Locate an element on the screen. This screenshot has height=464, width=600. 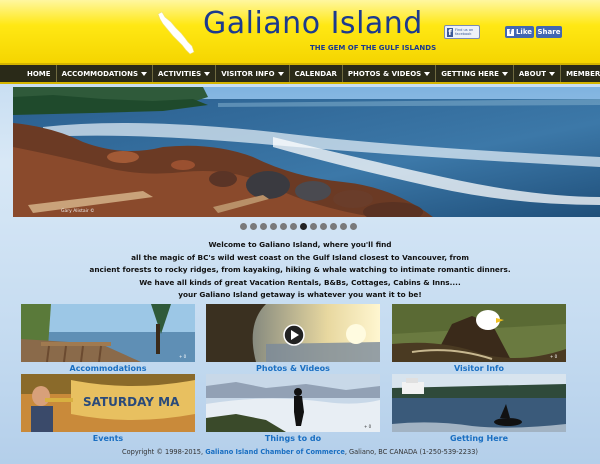
nav-item-calendar: CALENDAR is located at coordinates (316, 73).